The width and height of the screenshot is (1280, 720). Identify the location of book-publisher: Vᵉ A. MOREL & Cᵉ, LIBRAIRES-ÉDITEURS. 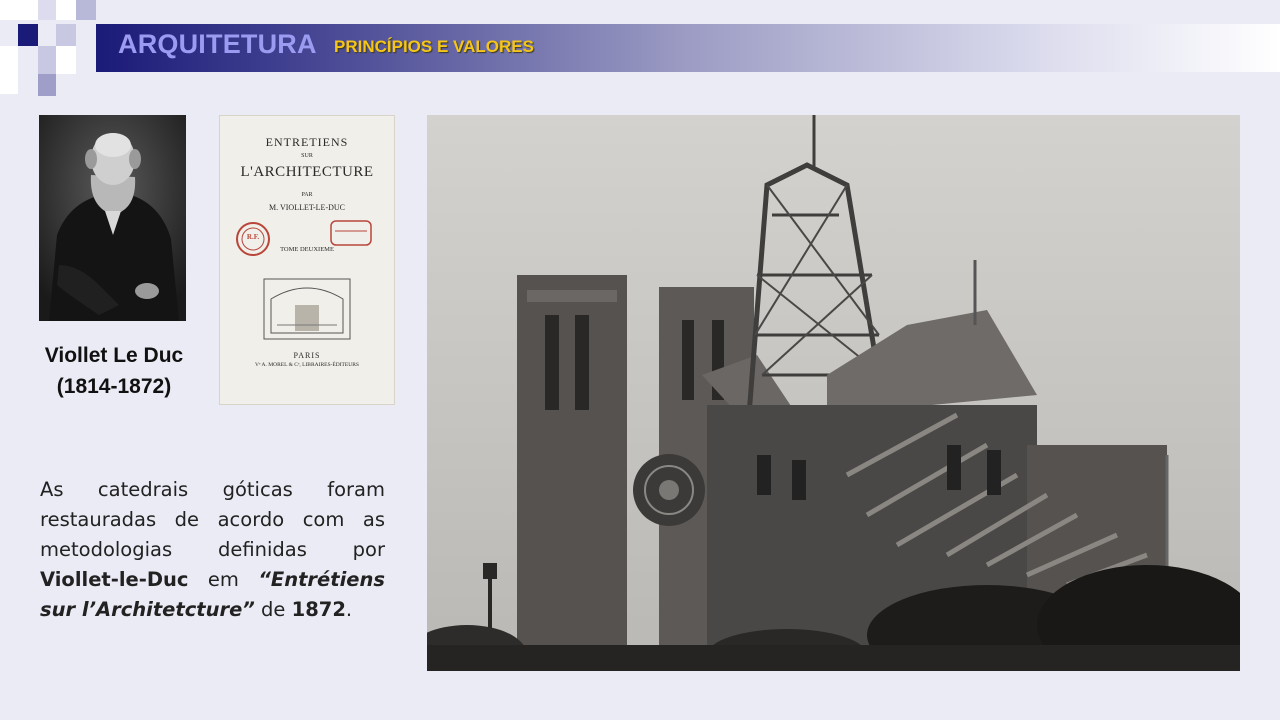
(307, 365).